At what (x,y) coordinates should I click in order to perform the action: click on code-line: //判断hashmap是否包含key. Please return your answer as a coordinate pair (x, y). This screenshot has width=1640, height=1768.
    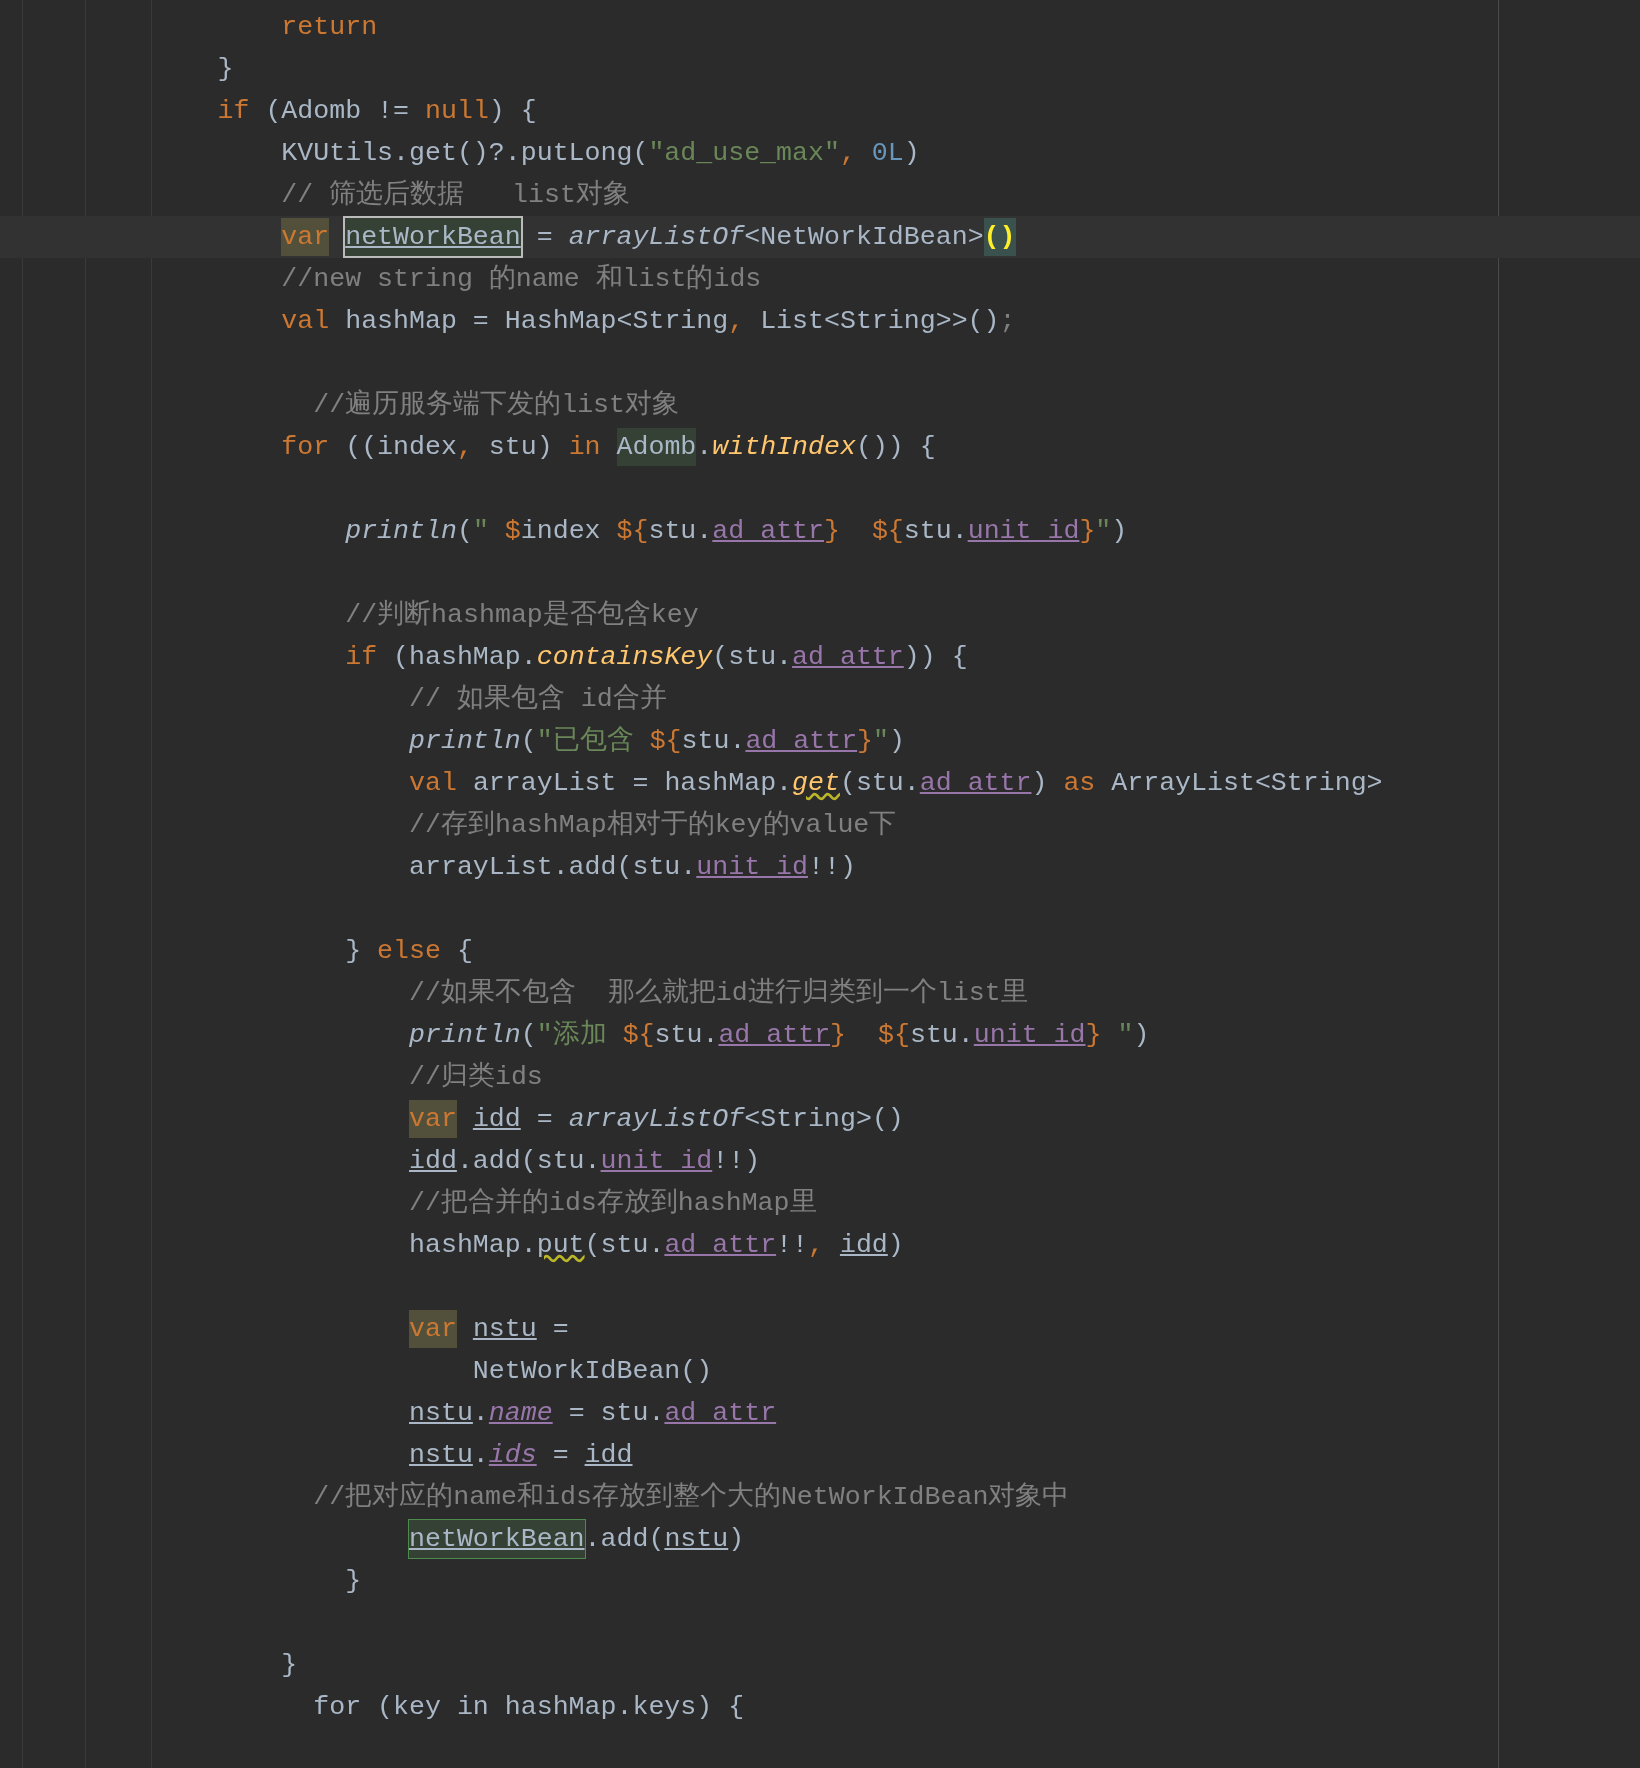
    Looking at the image, I should click on (522, 615).